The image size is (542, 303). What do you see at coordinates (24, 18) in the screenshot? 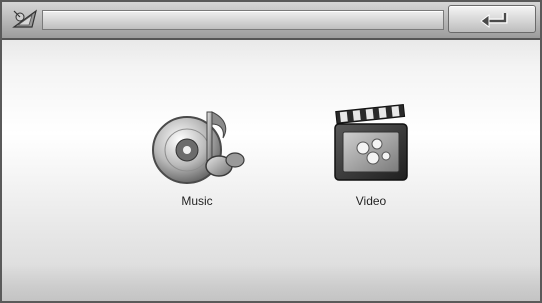
I see `satellite-icon` at bounding box center [24, 18].